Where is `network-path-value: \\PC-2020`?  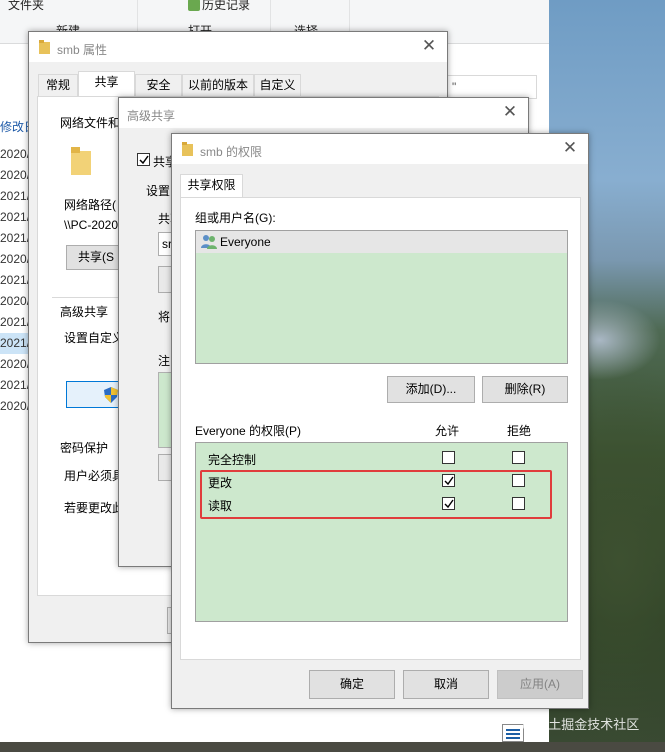 network-path-value: \\PC-2020 is located at coordinates (91, 225).